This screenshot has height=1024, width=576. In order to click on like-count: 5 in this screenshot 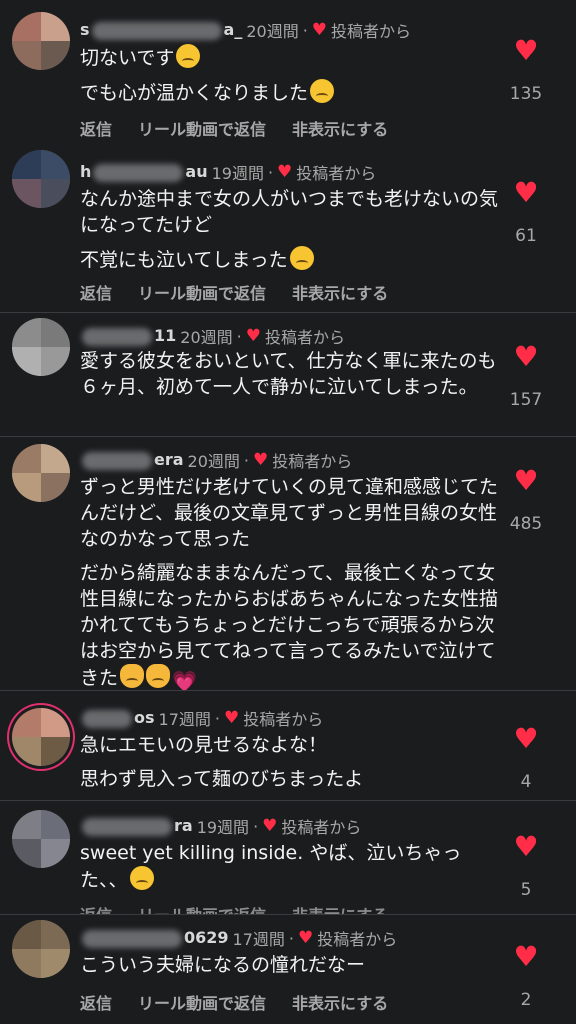, I will do `click(526, 890)`.